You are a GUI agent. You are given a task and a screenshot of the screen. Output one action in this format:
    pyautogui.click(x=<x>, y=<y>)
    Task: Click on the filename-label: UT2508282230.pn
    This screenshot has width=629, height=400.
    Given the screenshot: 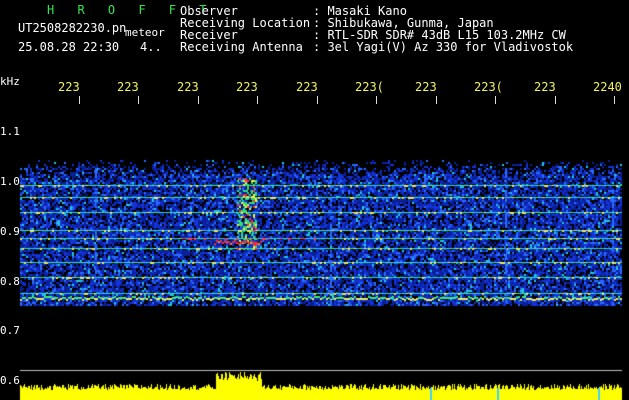 What is the action you would take?
    pyautogui.click(x=72, y=28)
    